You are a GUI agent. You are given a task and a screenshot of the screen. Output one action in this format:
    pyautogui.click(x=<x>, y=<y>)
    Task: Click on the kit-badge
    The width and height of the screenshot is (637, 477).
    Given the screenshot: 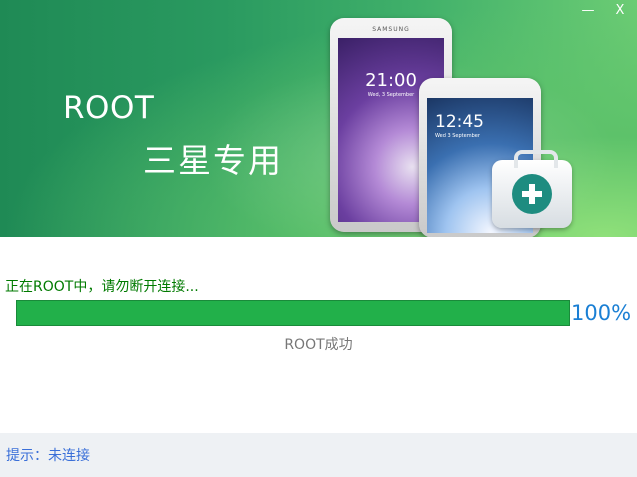 What is the action you would take?
    pyautogui.click(x=532, y=194)
    